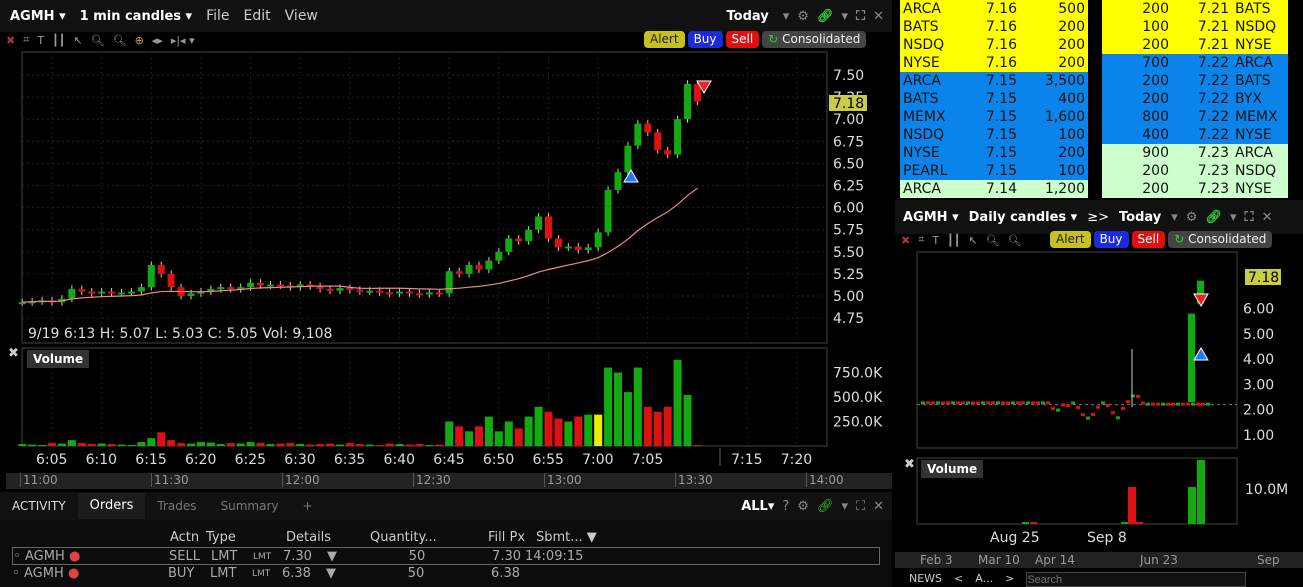 The width and height of the screenshot is (1303, 587). I want to click on bid-row: PEARL 7.15 100, so click(994, 171).